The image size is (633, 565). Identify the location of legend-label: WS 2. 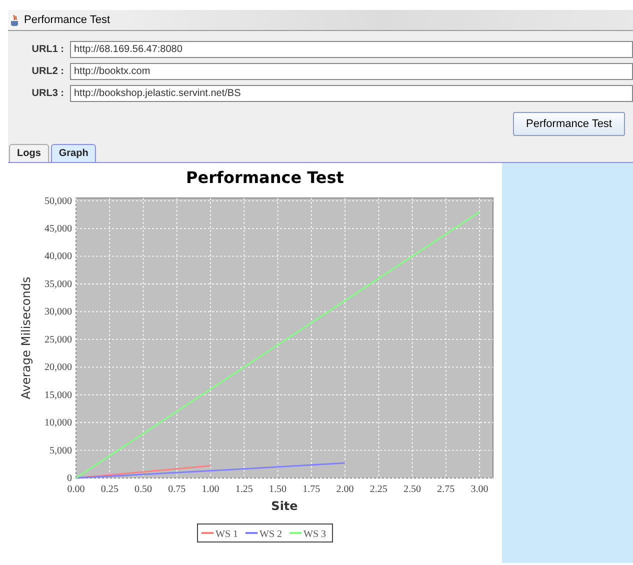
(271, 534).